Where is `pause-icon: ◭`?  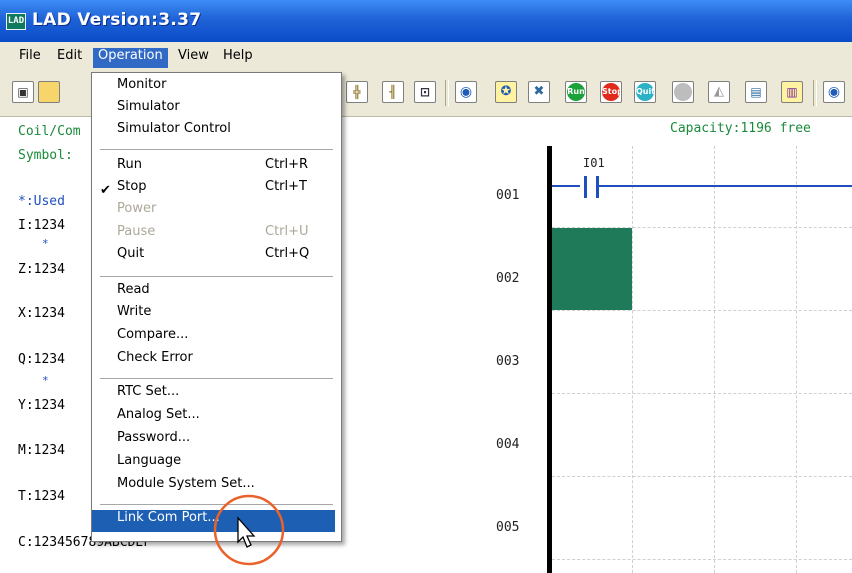 pause-icon: ◭ is located at coordinates (719, 92).